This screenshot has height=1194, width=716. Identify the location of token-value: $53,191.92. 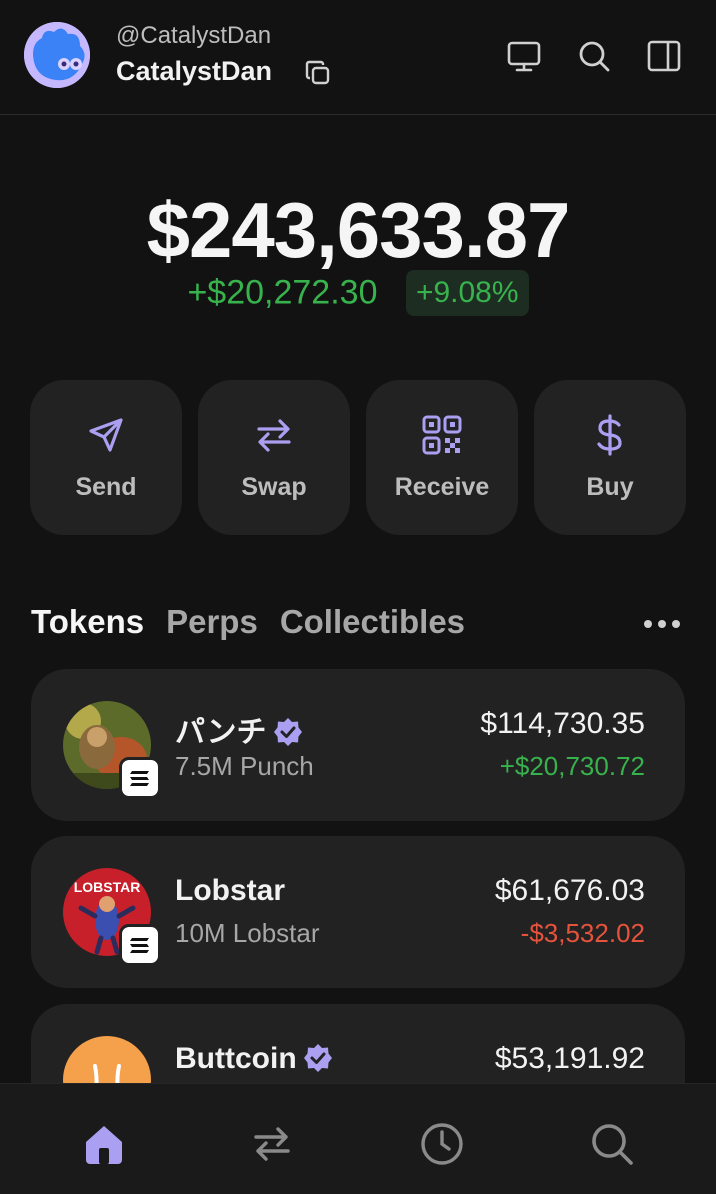
(569, 1058).